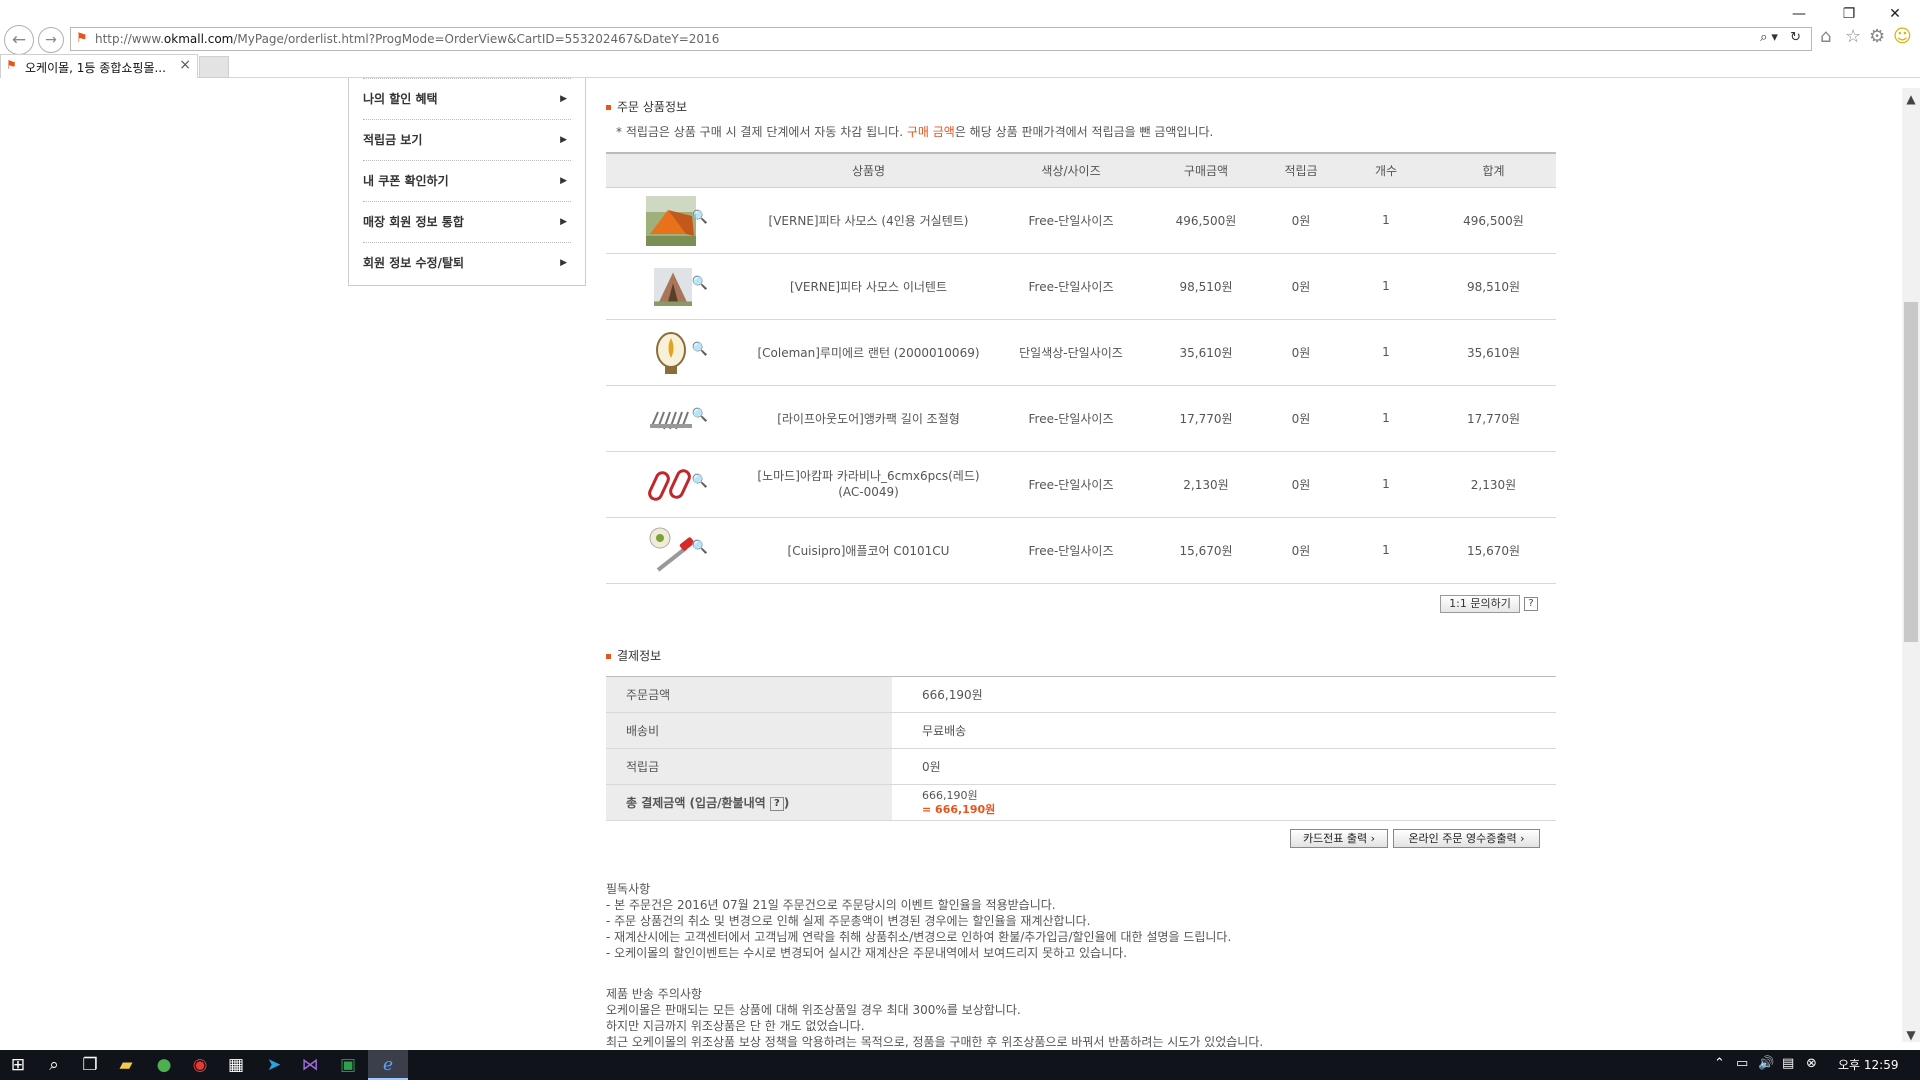  I want to click on pay-value: 무료배송, so click(1224, 730).